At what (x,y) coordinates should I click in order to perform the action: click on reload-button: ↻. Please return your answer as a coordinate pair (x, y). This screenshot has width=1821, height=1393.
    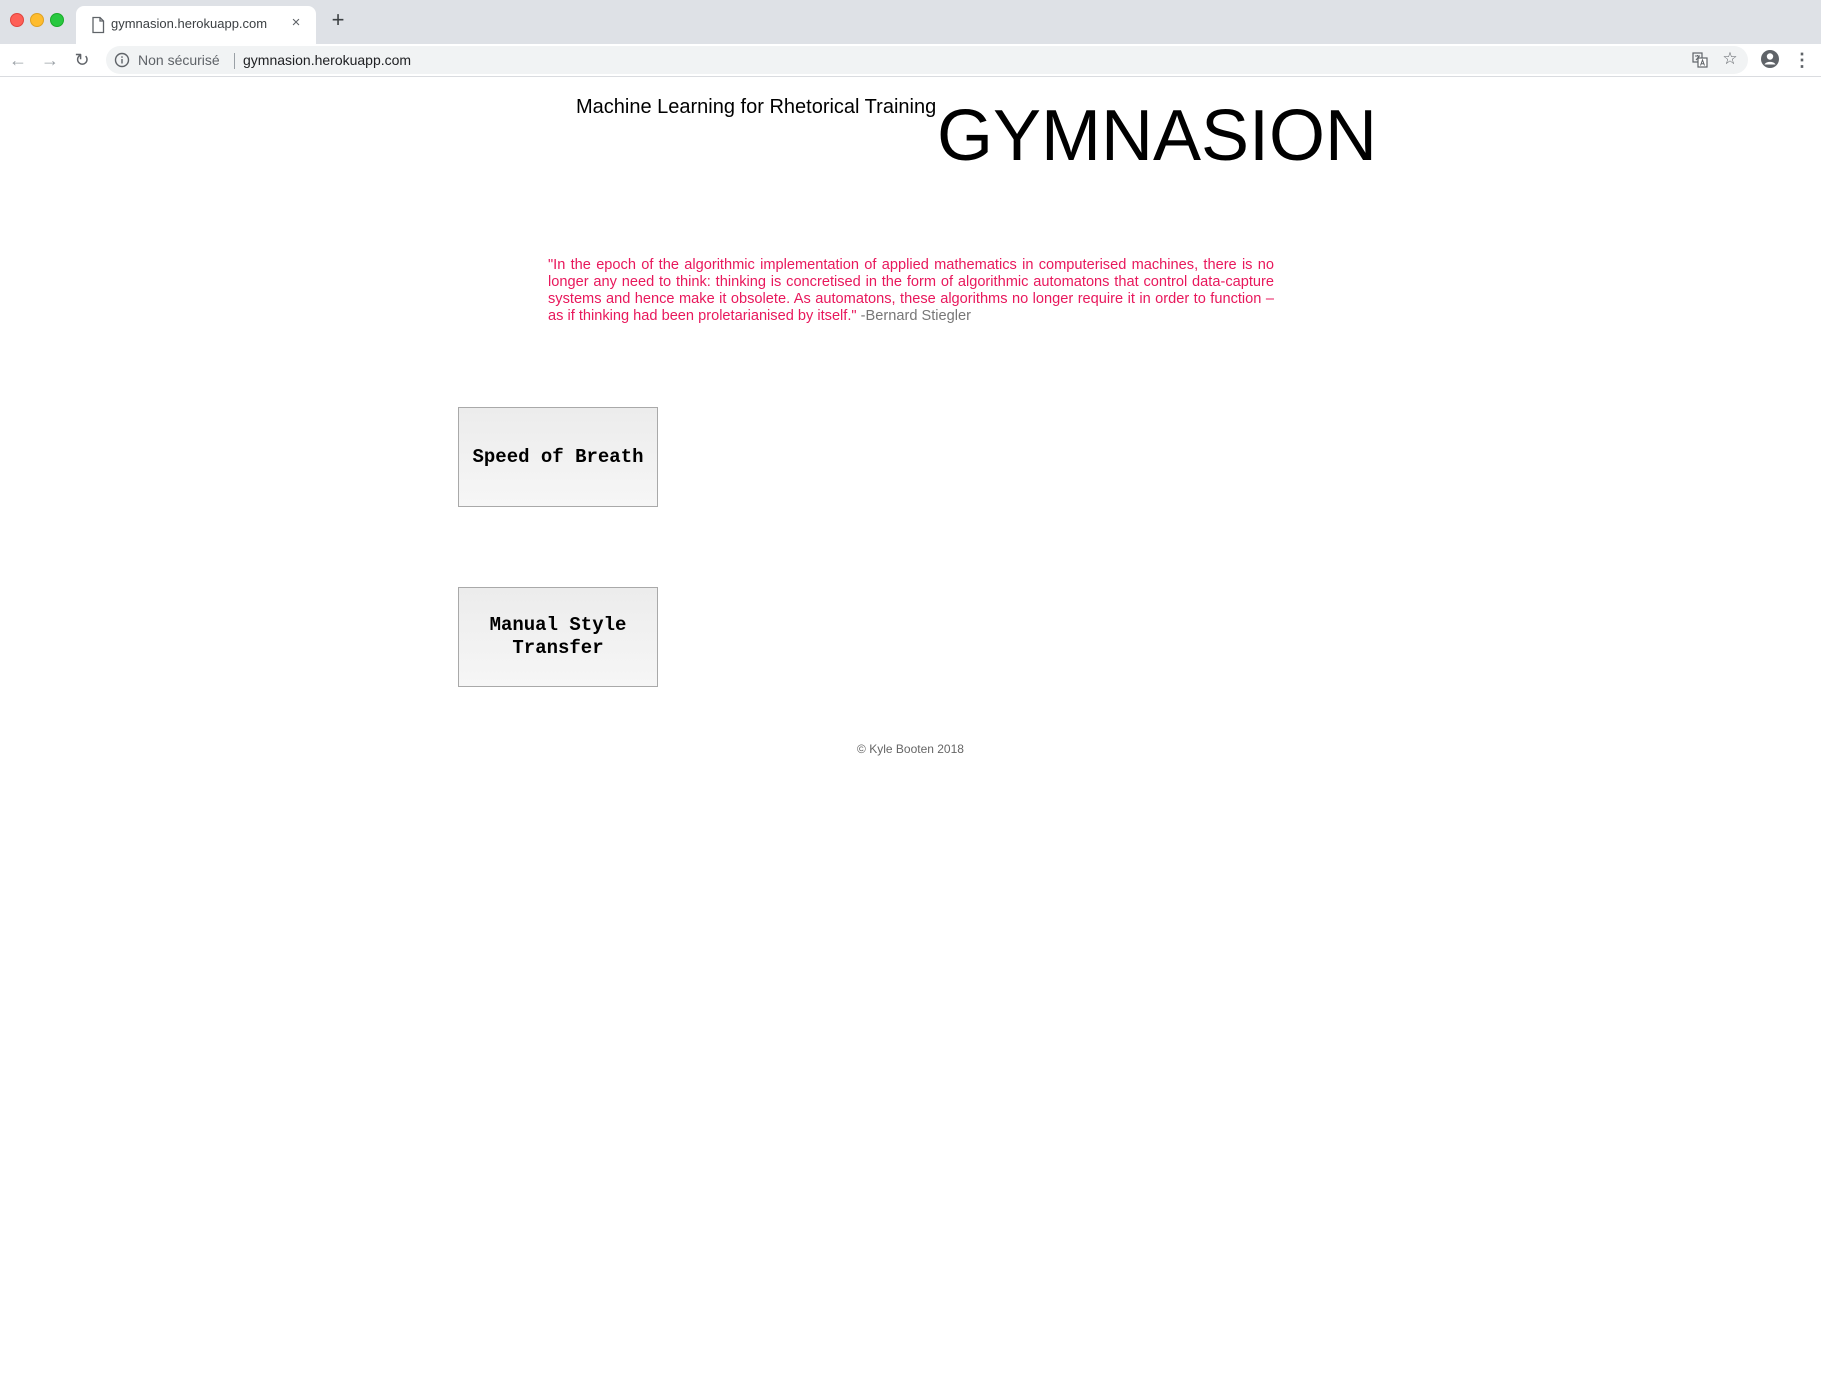
    Looking at the image, I should click on (82, 60).